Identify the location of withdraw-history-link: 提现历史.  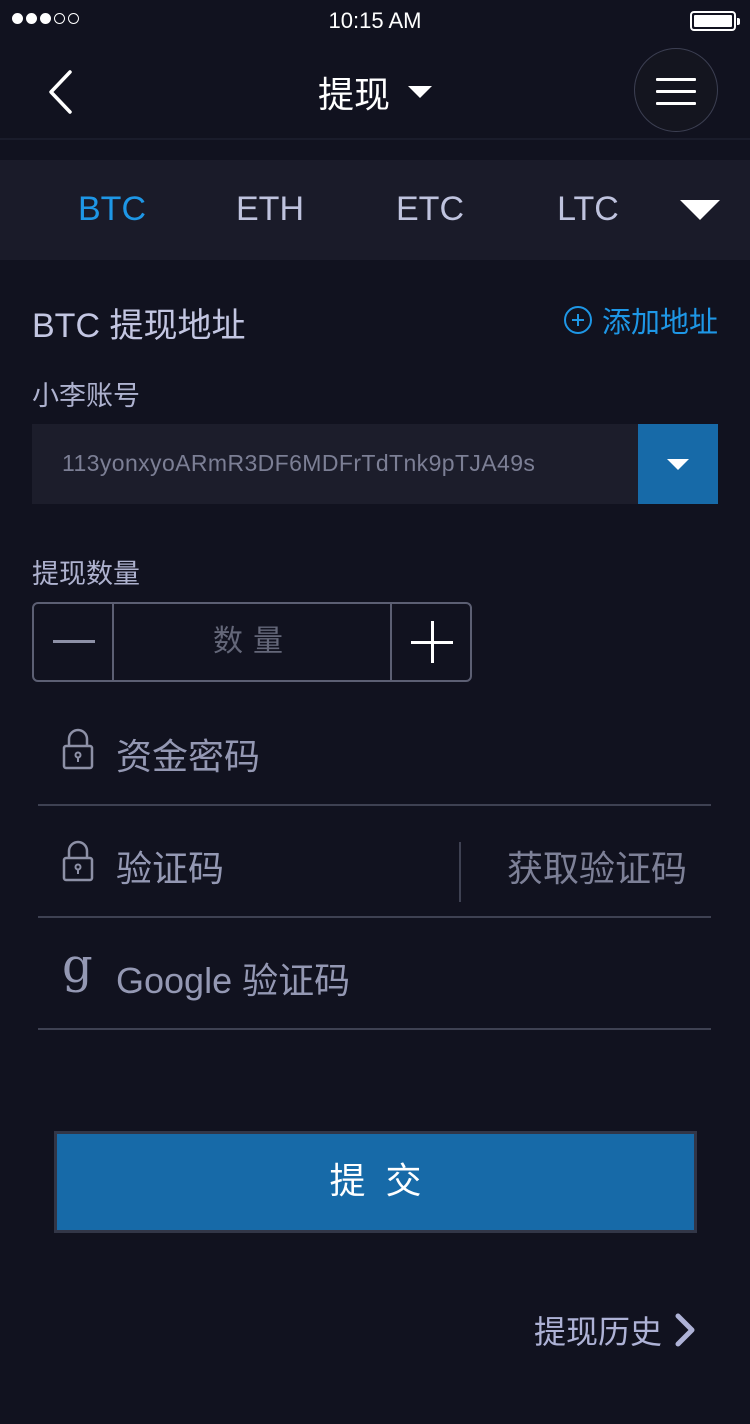
(616, 1330).